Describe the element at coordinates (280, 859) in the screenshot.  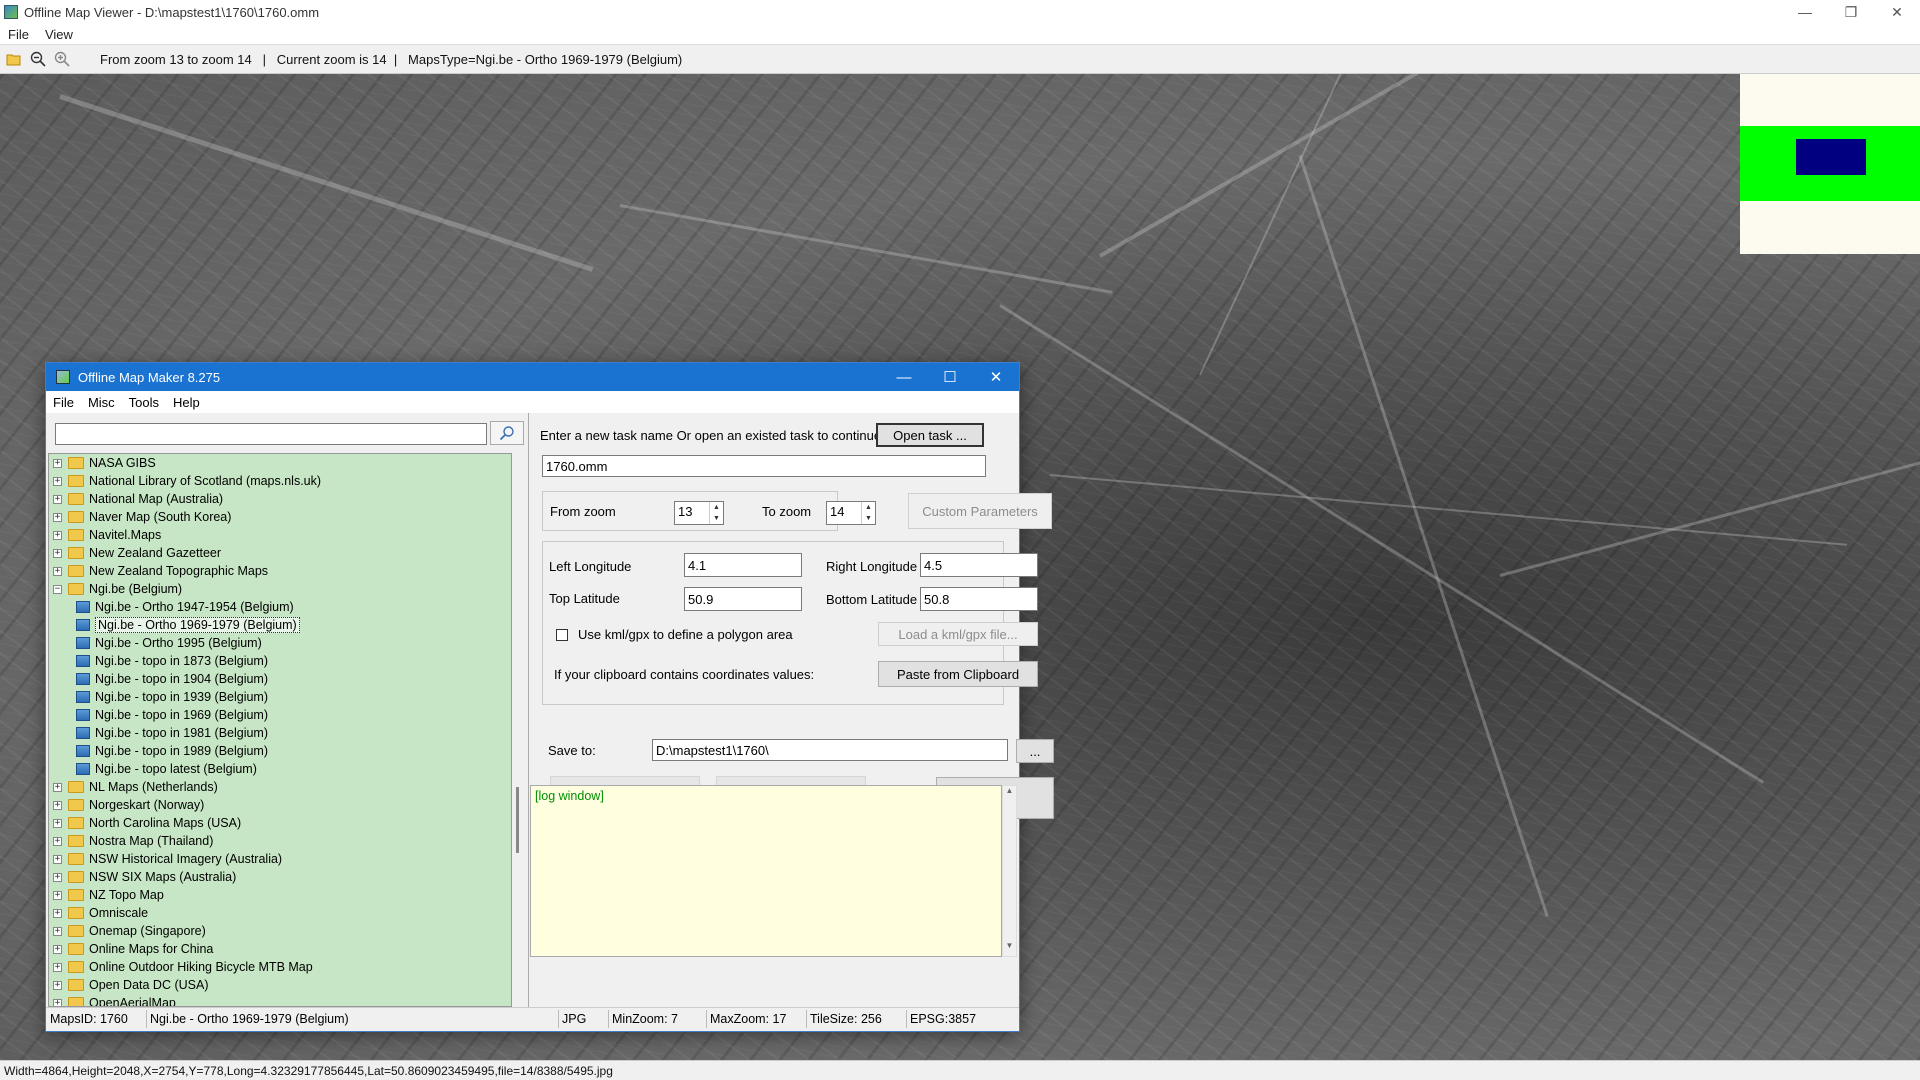
I see `tree-folder-item: + NSW Historical Imagery (Australia)` at that location.